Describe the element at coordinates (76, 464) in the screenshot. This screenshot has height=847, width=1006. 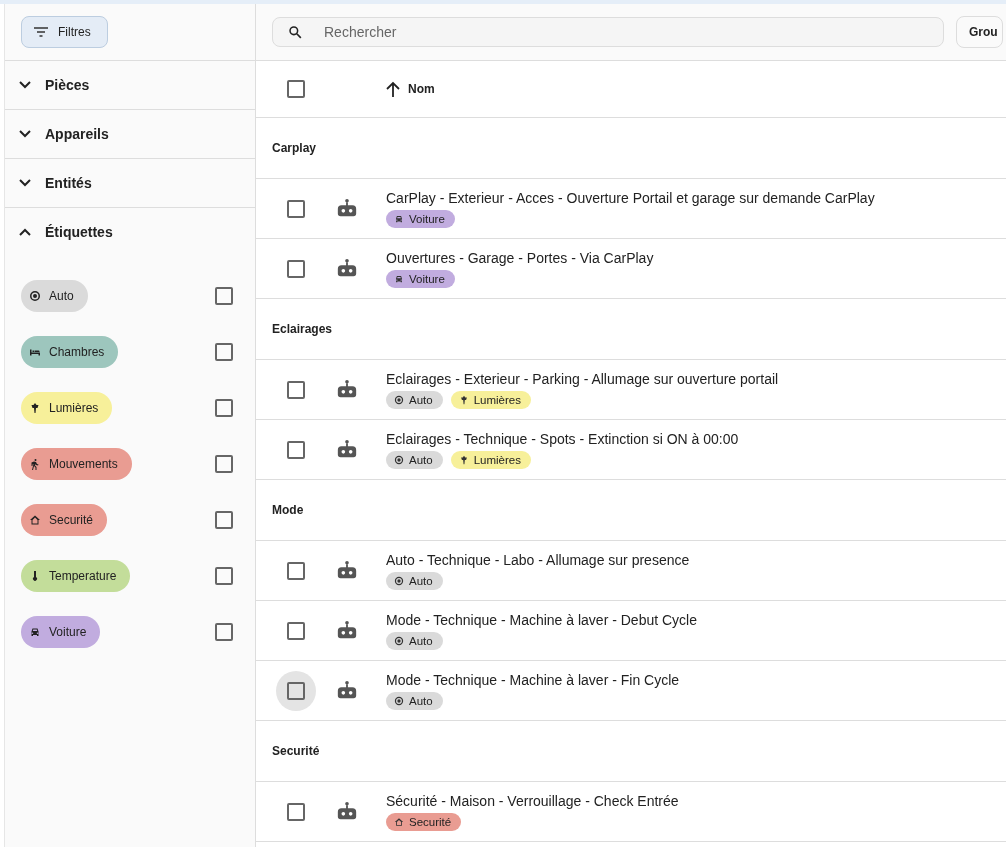
I see `label-chip: Mouvements` at that location.